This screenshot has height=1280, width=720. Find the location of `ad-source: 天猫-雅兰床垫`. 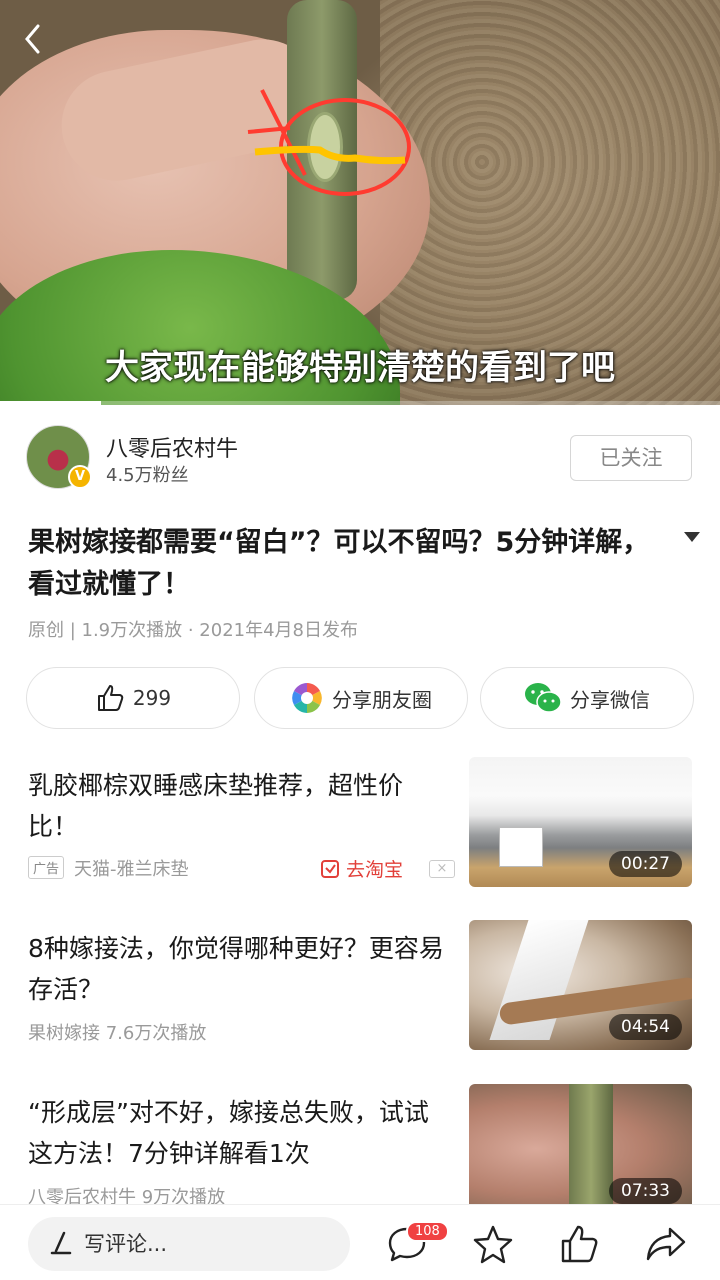

ad-source: 天猫-雅兰床垫 is located at coordinates (131, 869).